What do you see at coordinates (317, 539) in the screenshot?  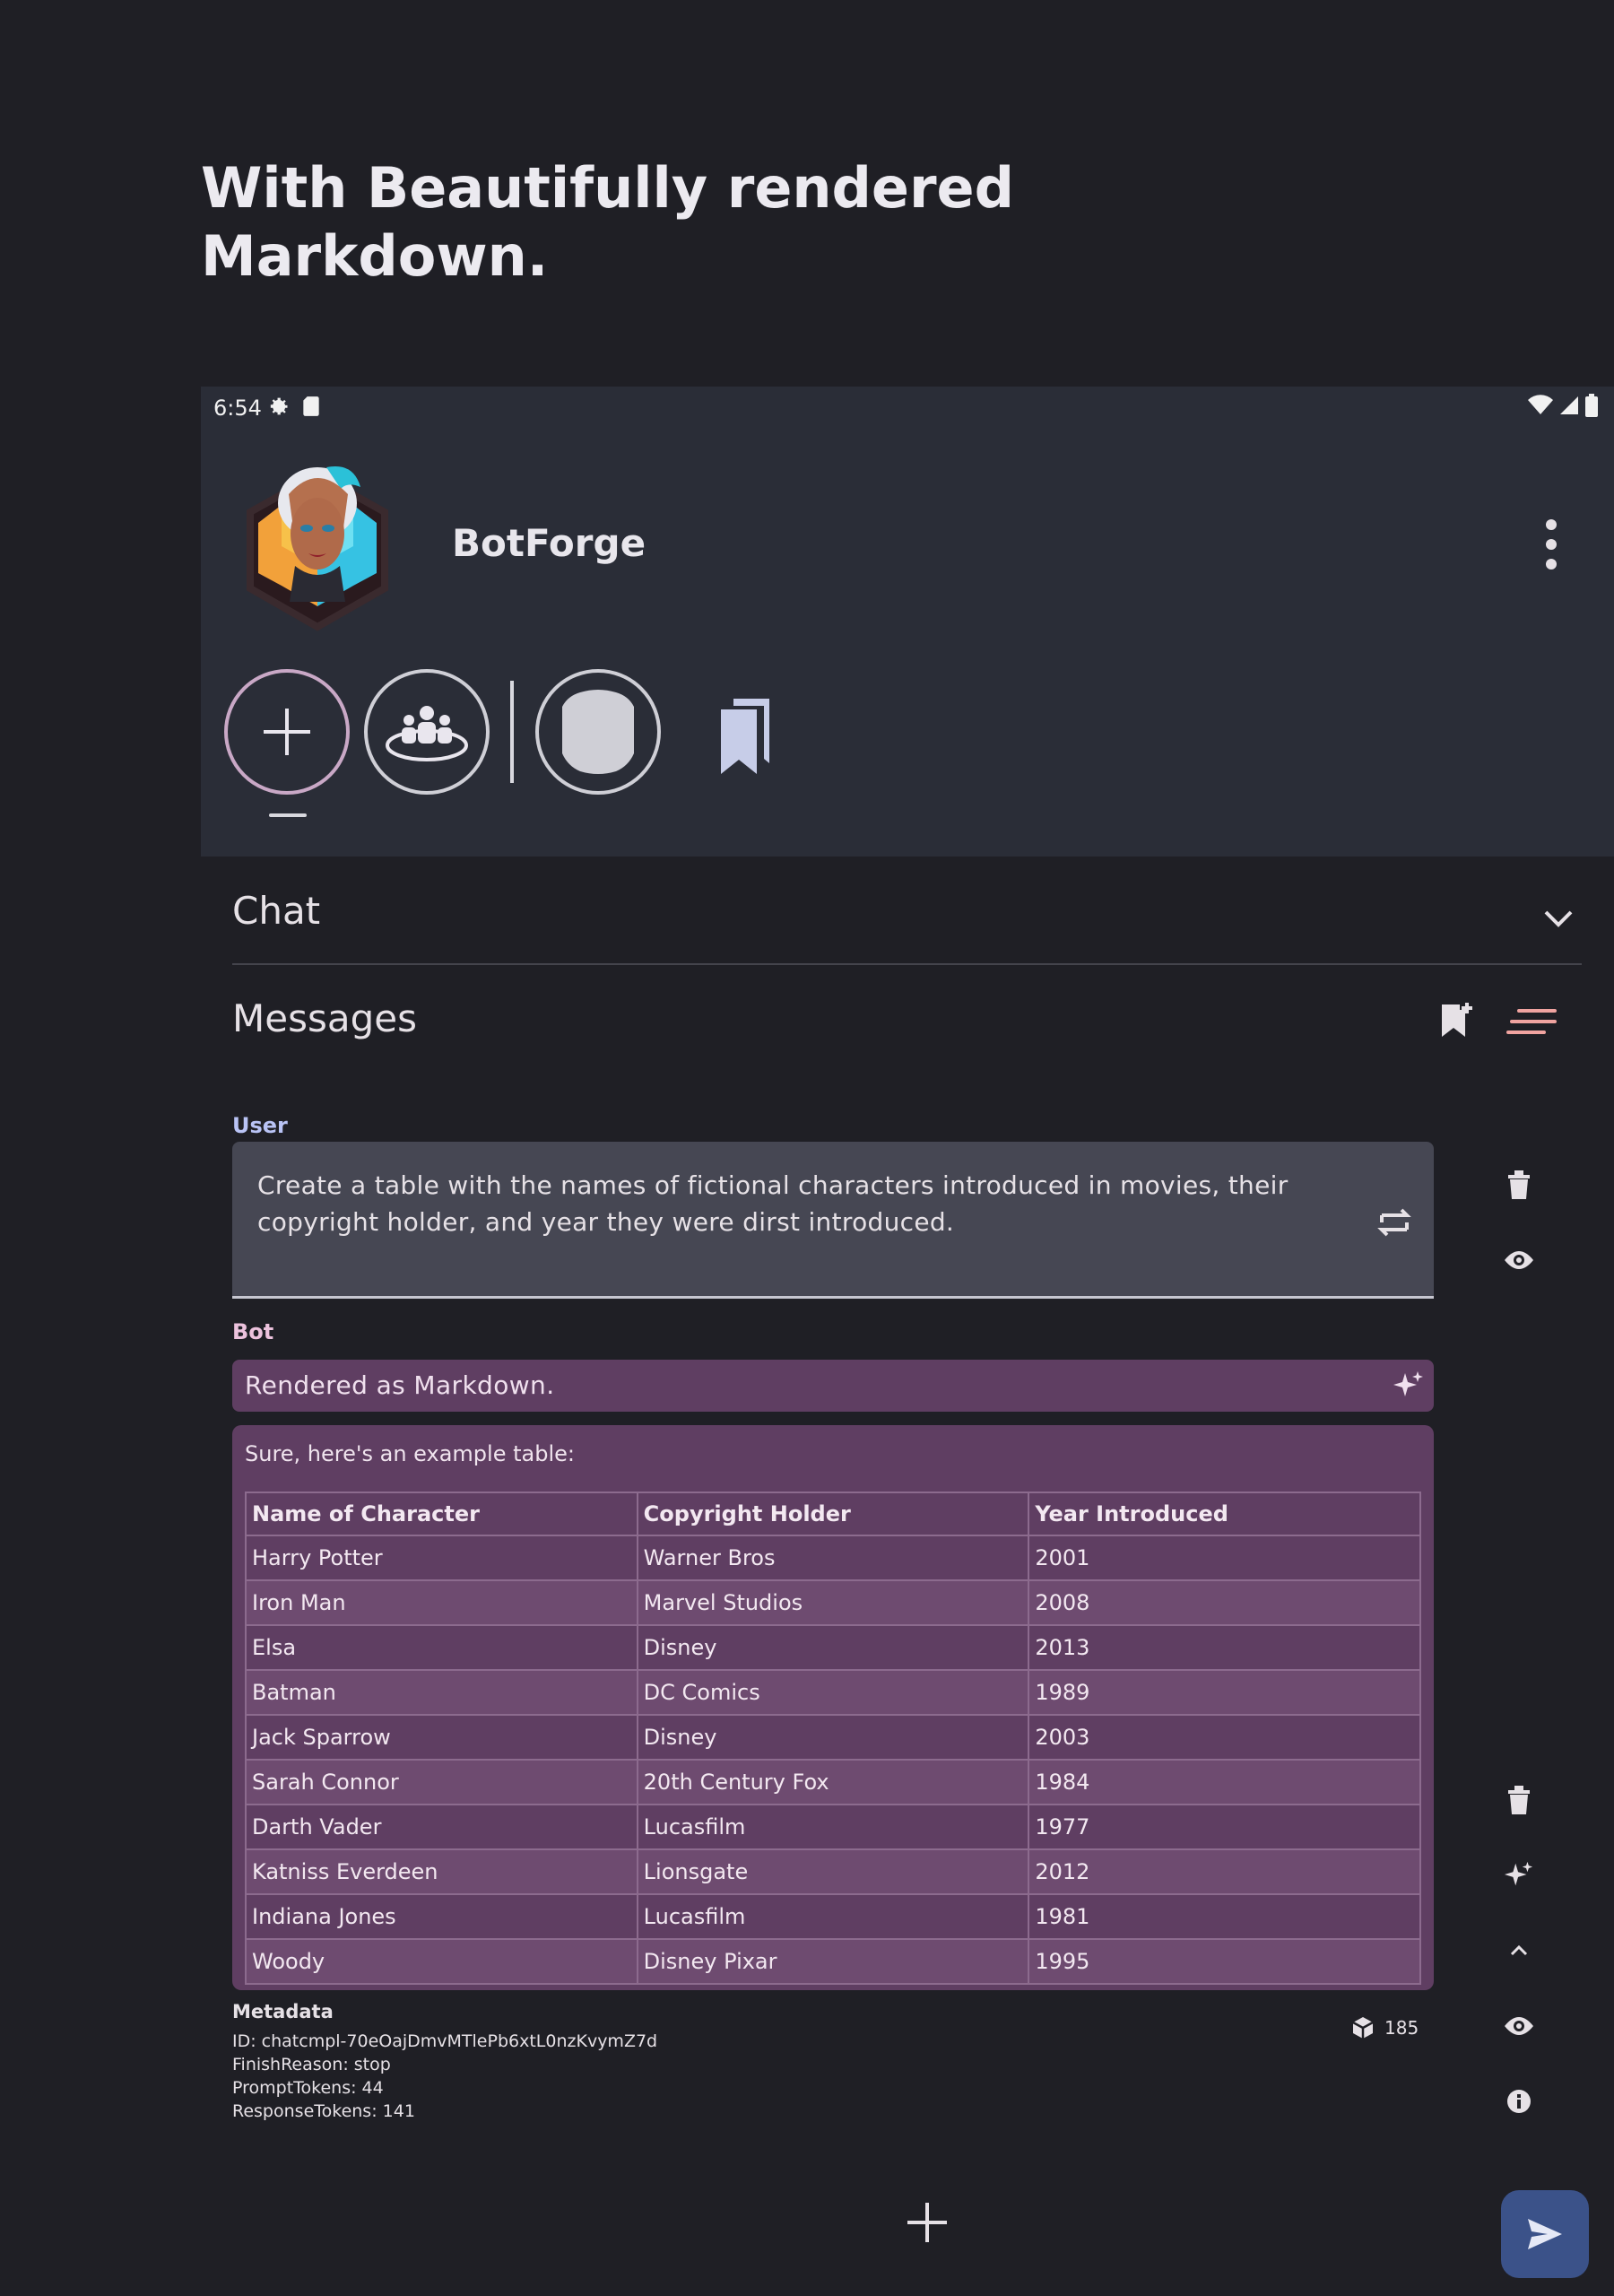 I see `bot-avatar` at bounding box center [317, 539].